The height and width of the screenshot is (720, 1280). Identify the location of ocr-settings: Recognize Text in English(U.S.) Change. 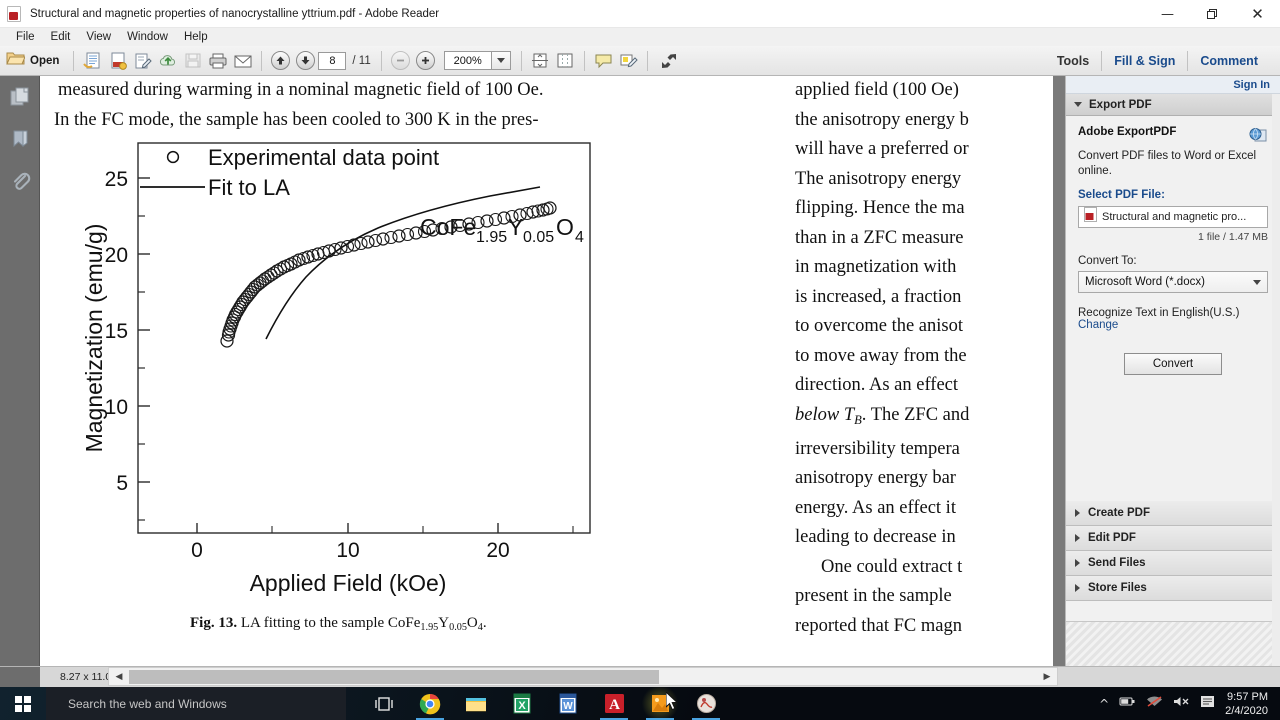
(1173, 319).